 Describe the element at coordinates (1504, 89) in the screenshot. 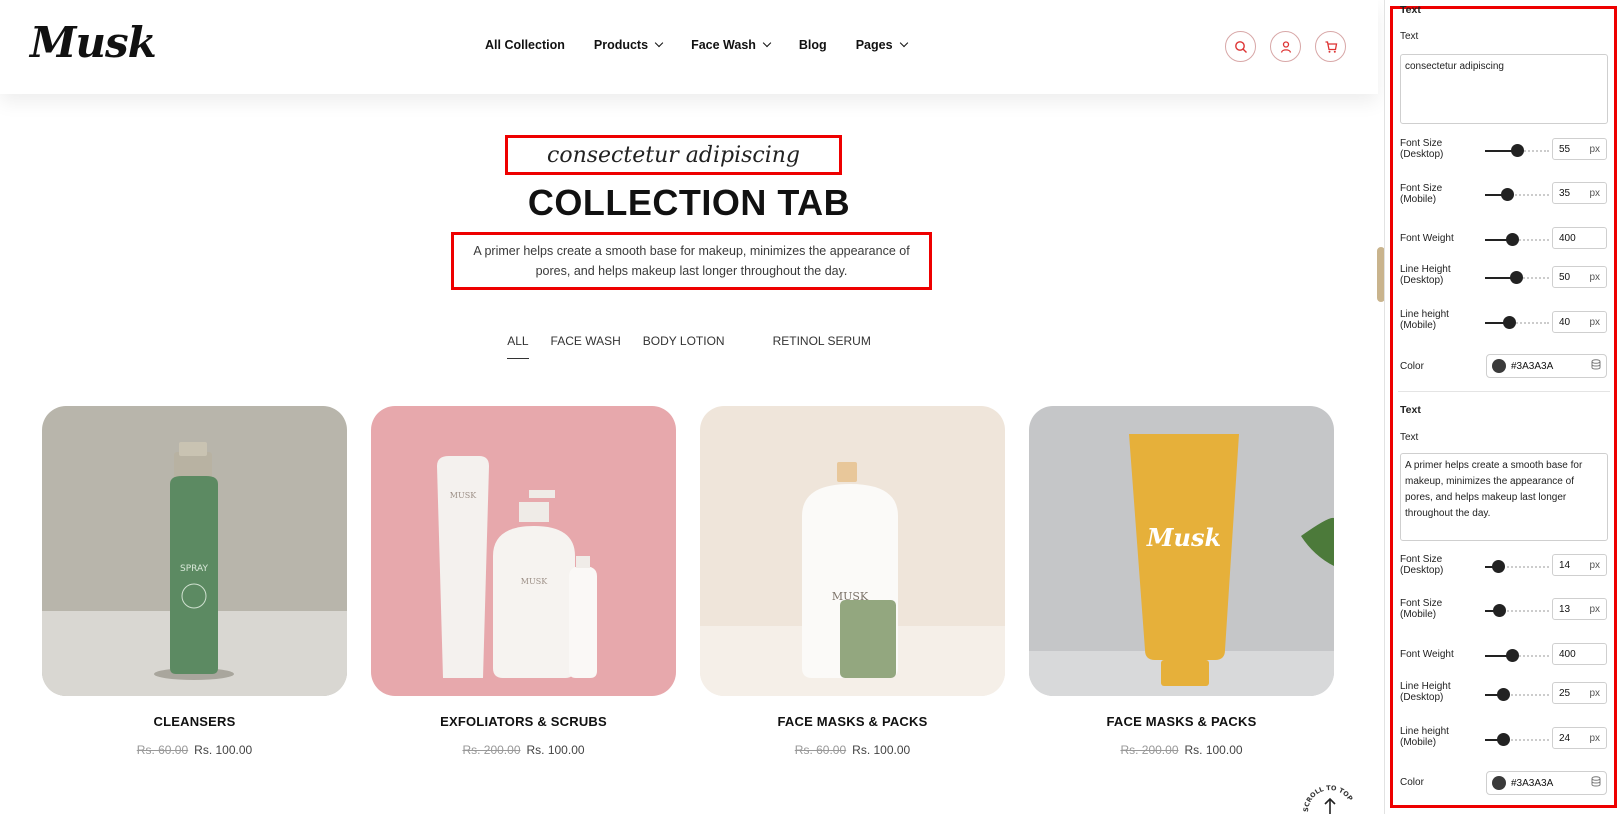

I see `text-input: consectetur adipiscing` at that location.